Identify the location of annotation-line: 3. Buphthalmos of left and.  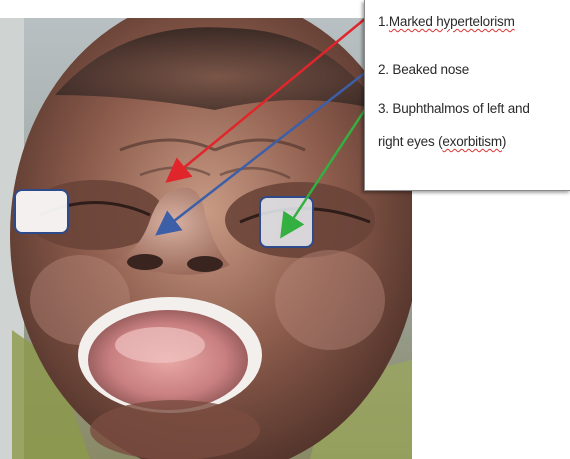
(454, 108).